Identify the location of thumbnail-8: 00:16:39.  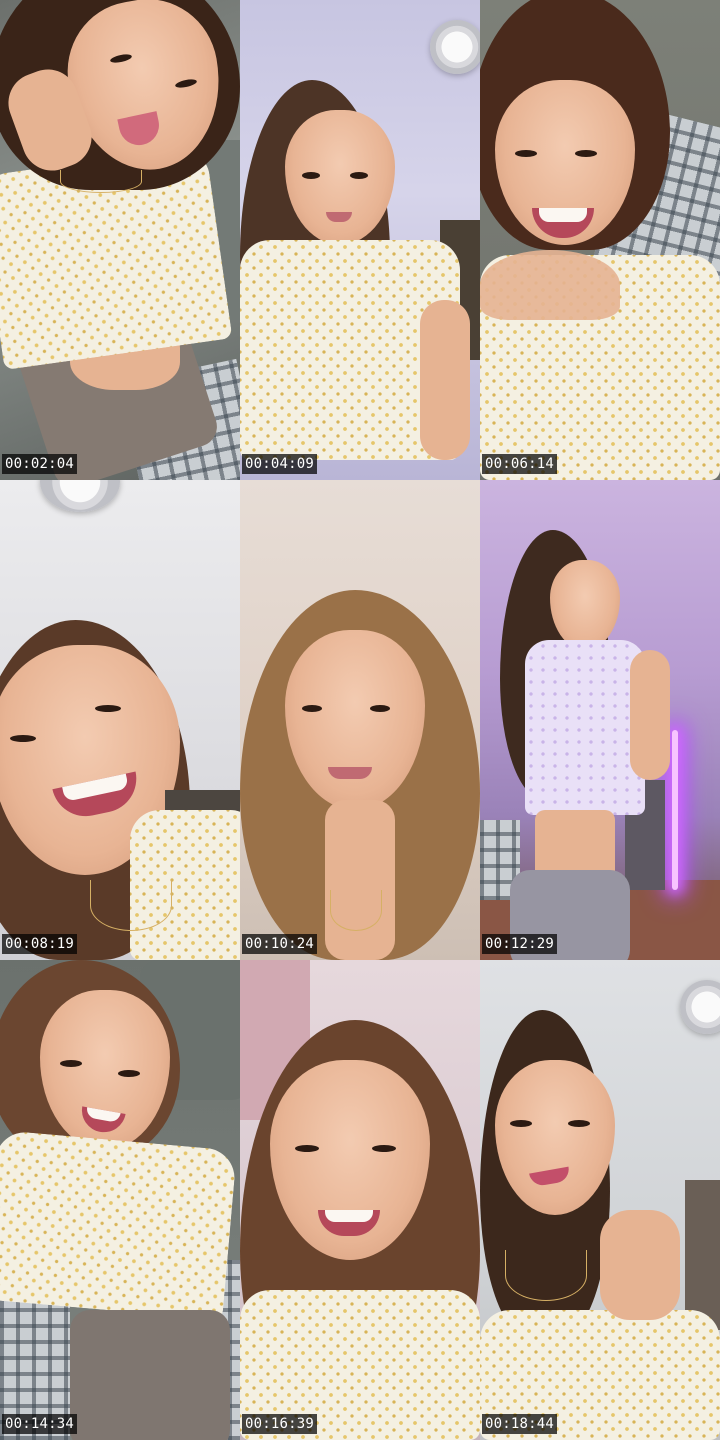
(360, 1200).